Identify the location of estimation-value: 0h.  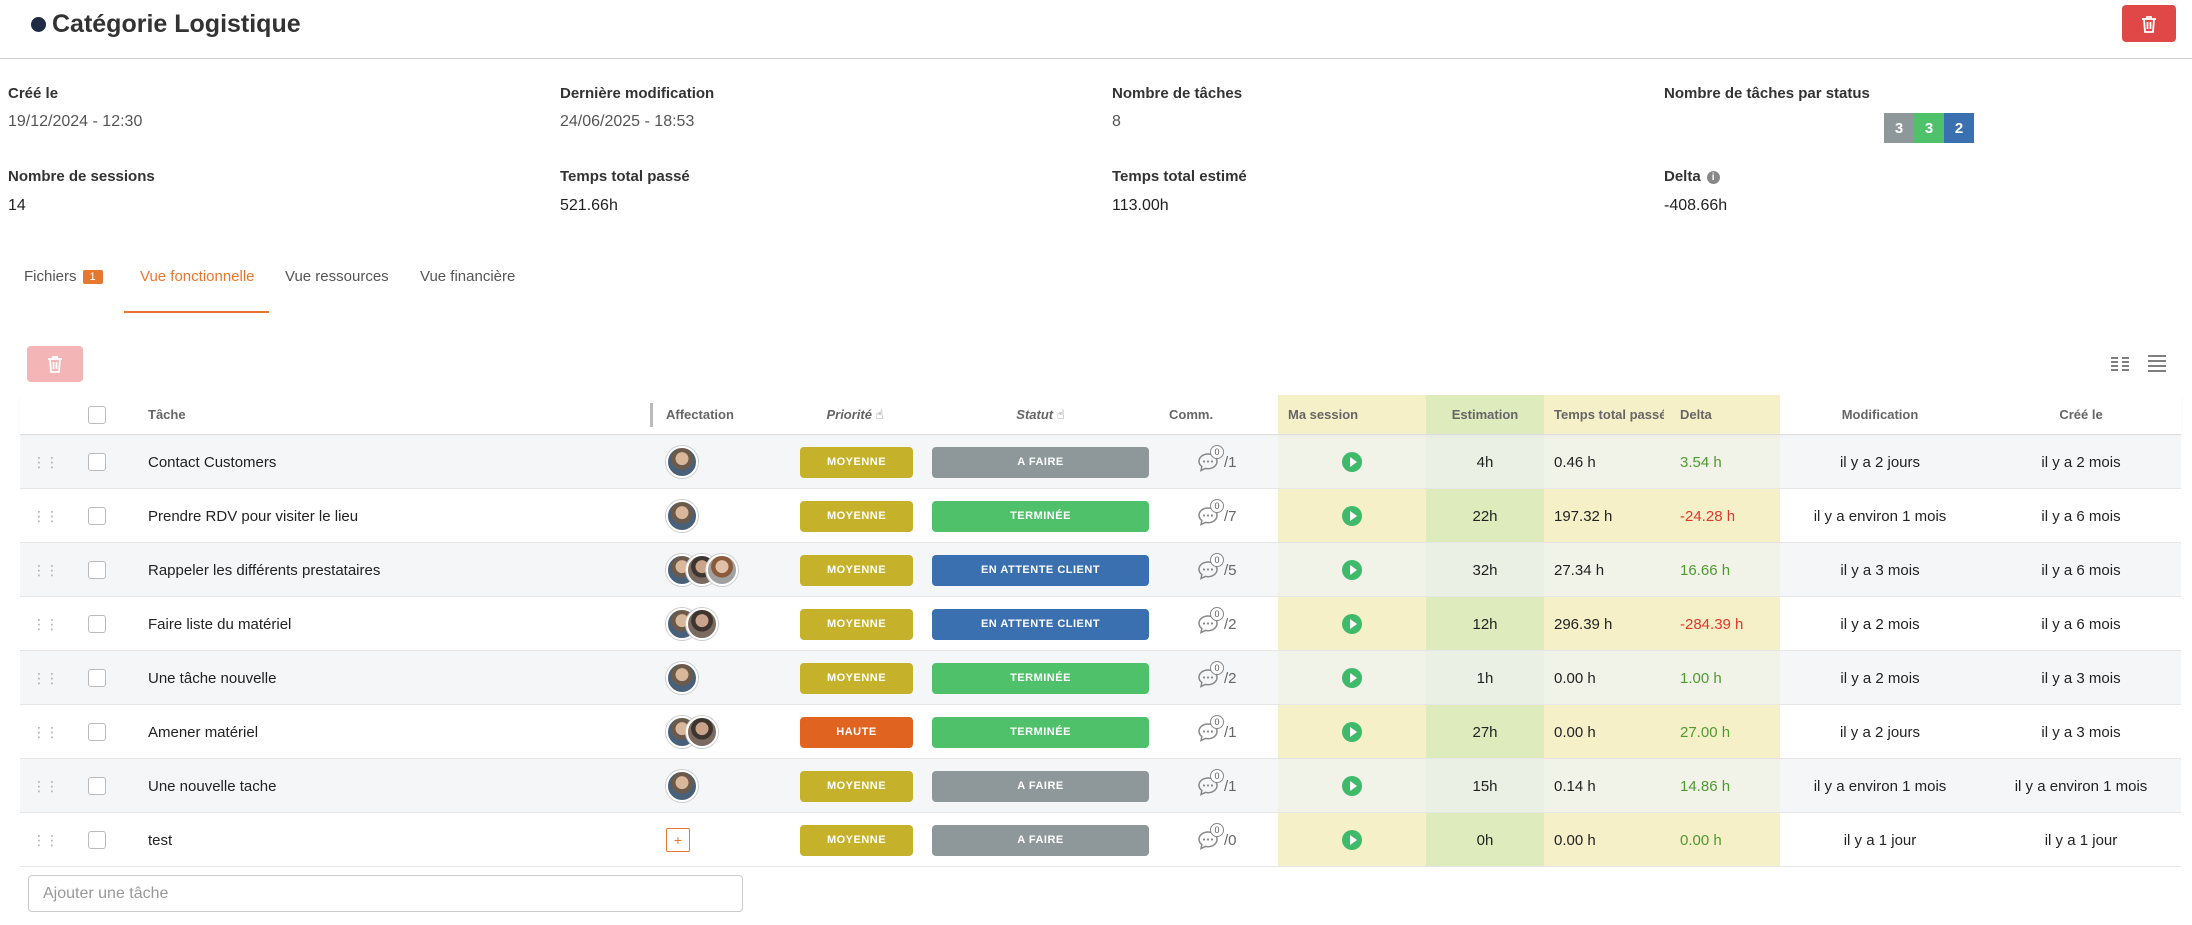
(1485, 840).